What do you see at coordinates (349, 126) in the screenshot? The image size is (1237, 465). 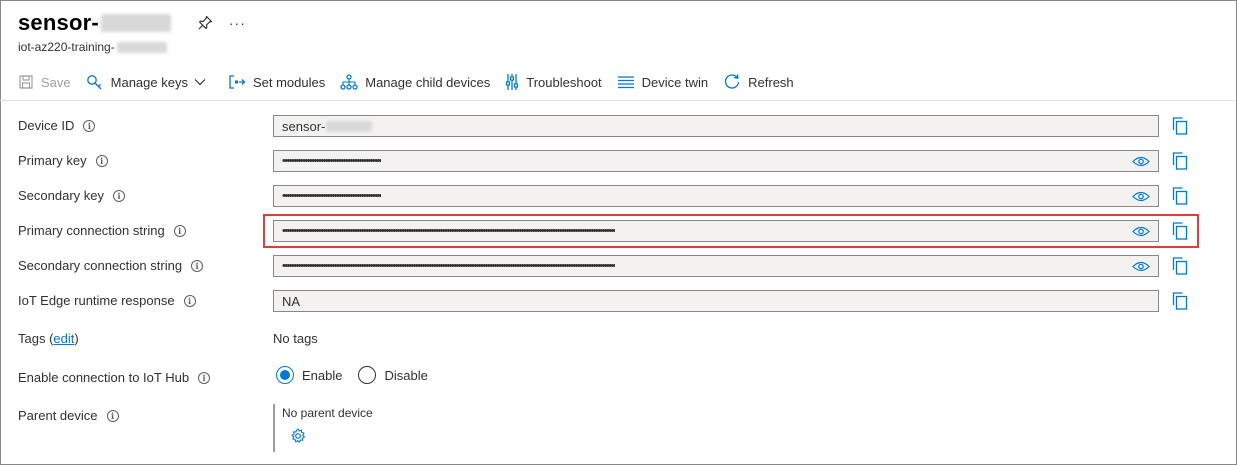 I see `redacted-device-id` at bounding box center [349, 126].